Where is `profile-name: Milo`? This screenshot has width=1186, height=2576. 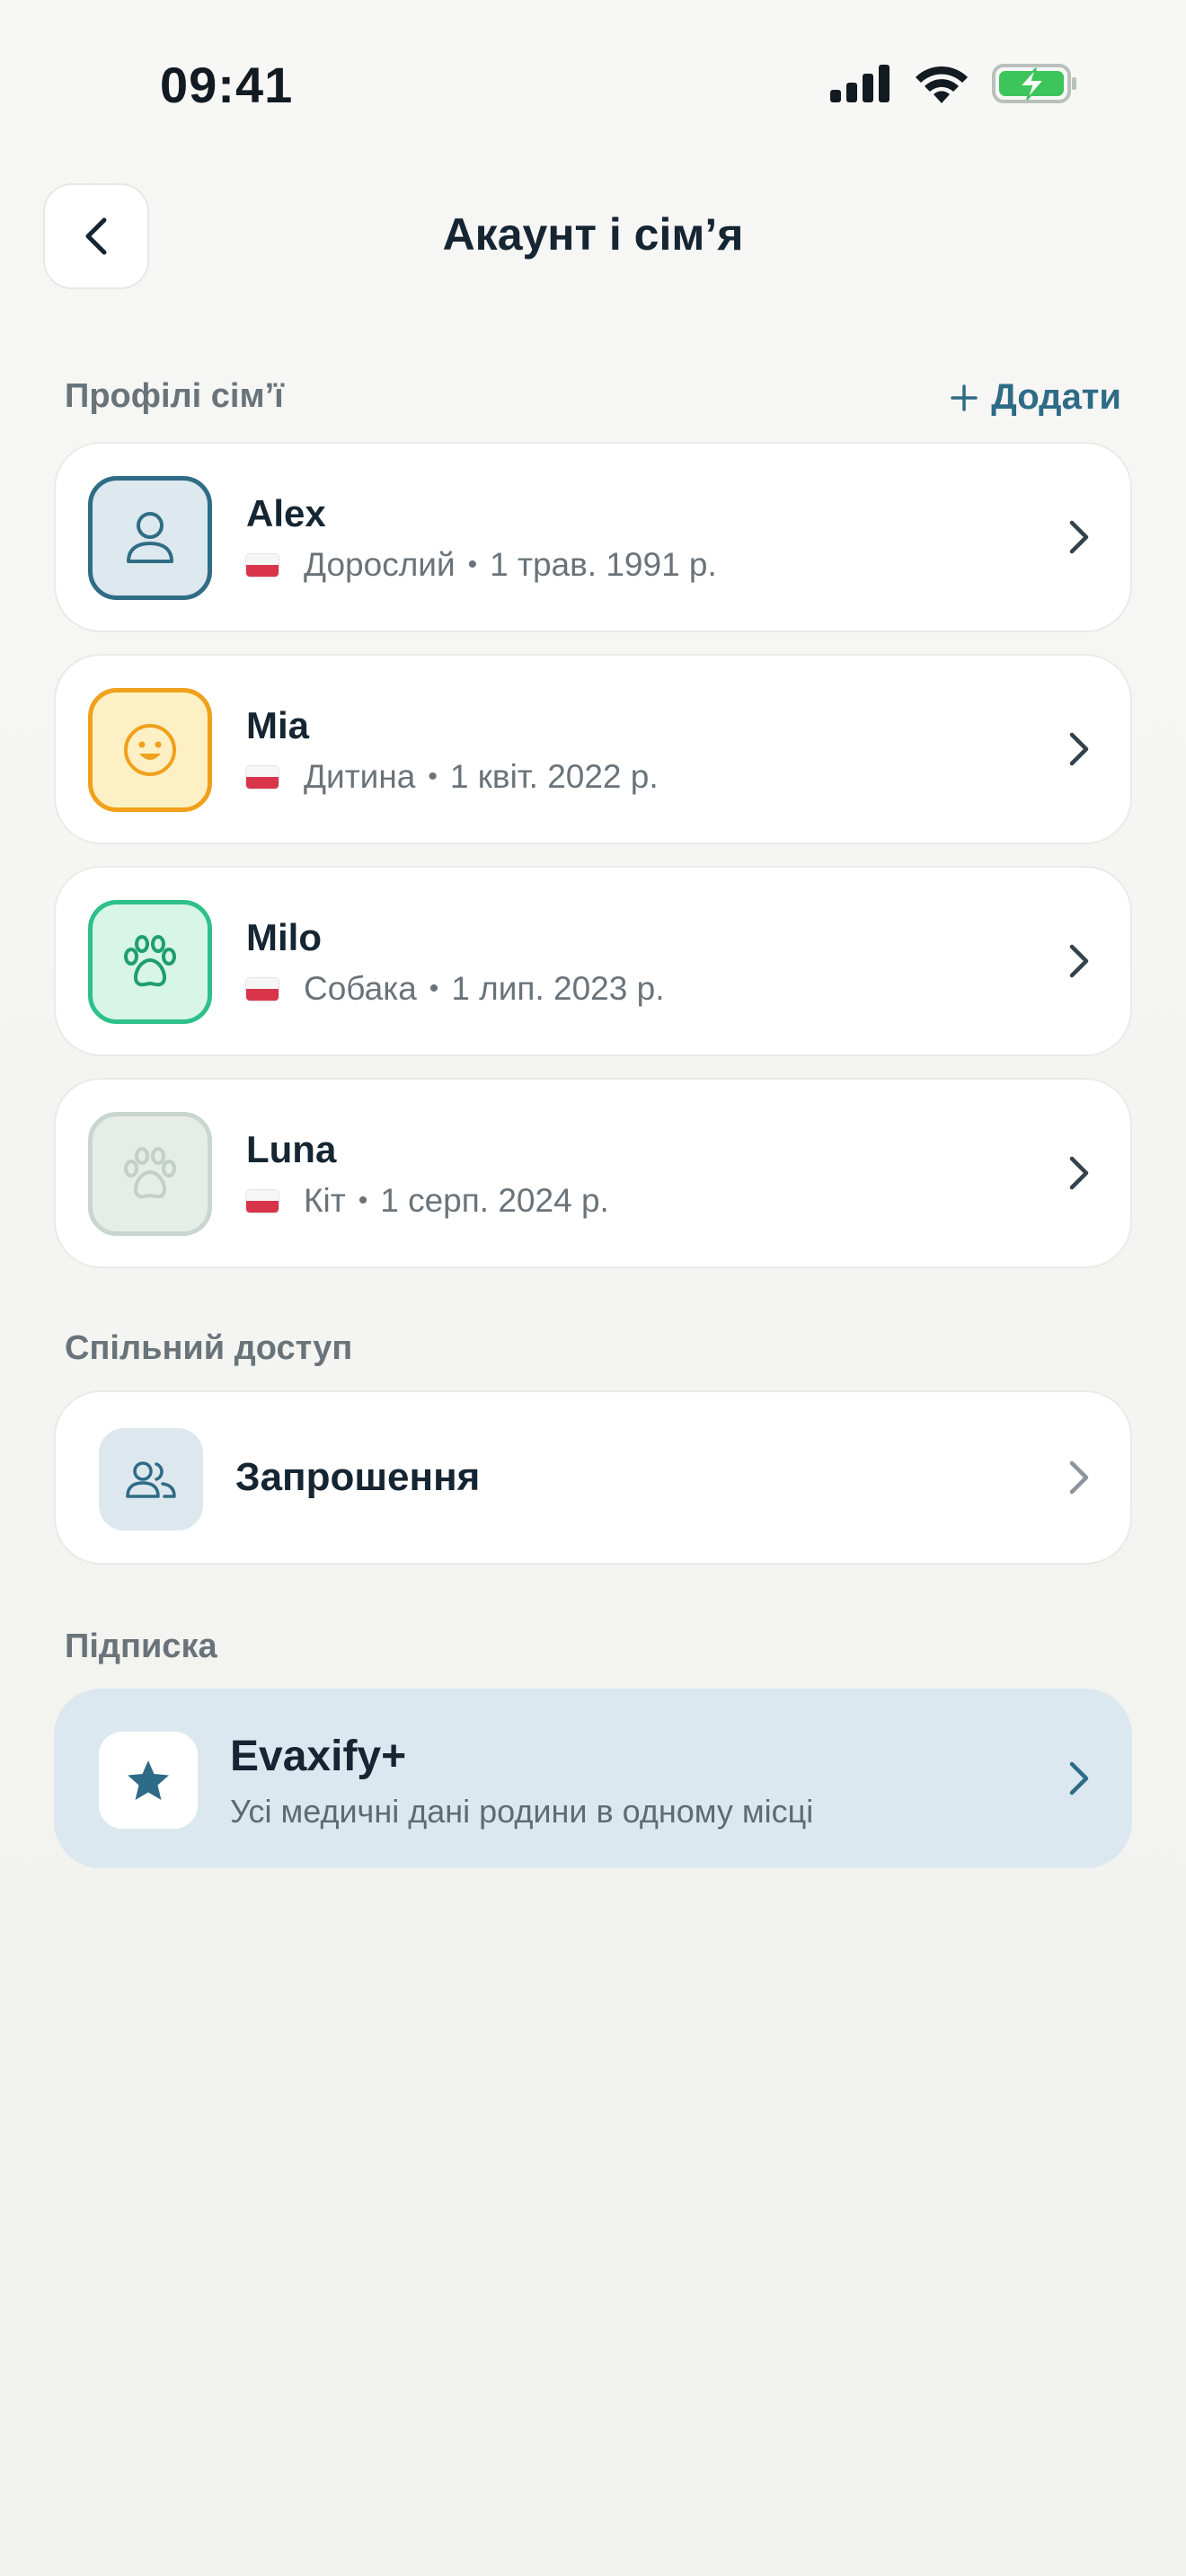
profile-name: Milo is located at coordinates (284, 937).